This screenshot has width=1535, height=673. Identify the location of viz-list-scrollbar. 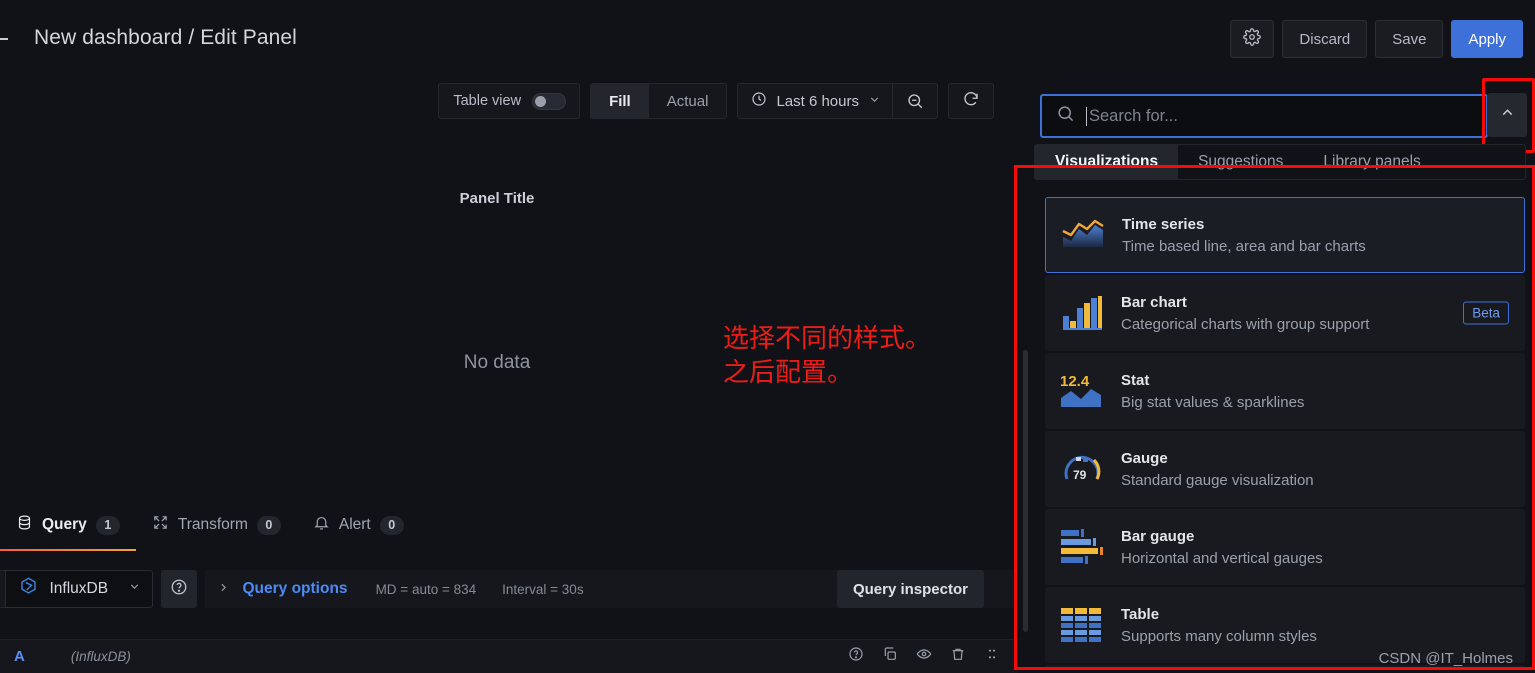
(1025, 491).